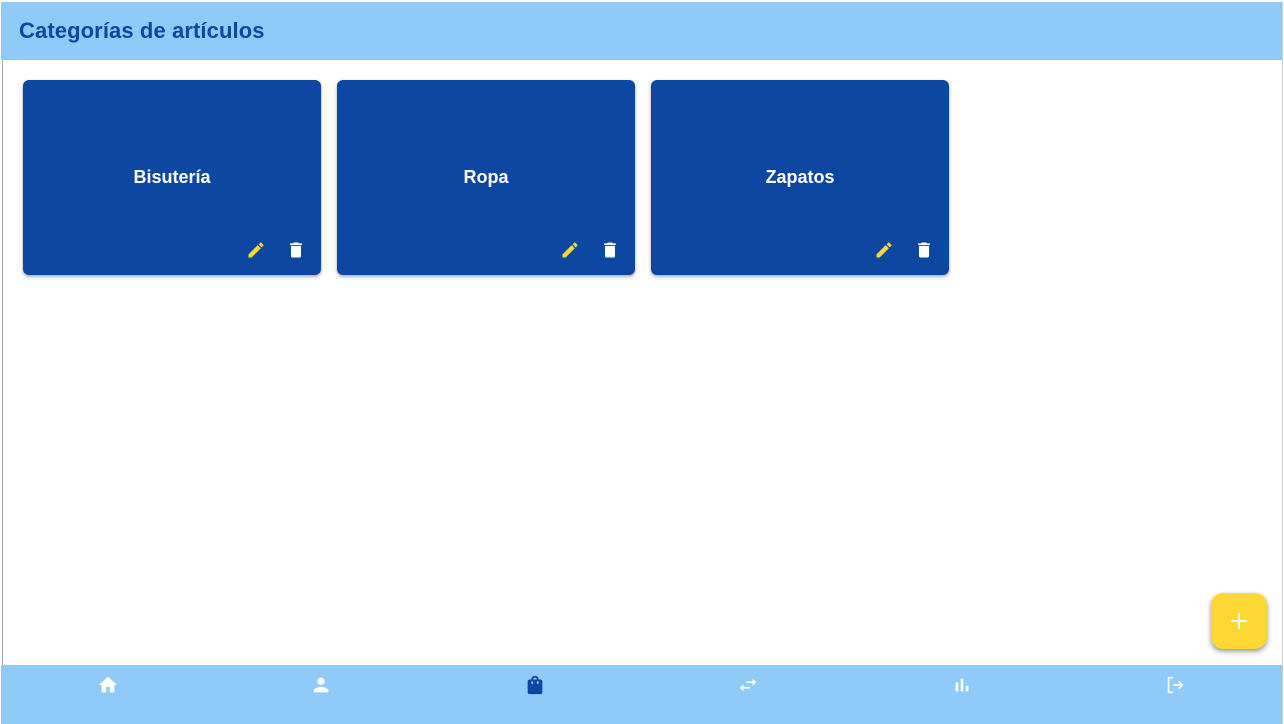 The width and height of the screenshot is (1284, 724). I want to click on category-card: Zapatos, so click(800, 177).